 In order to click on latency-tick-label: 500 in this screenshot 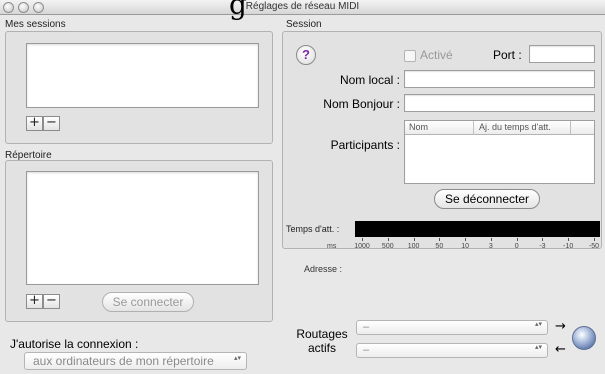, I will do `click(387, 246)`.